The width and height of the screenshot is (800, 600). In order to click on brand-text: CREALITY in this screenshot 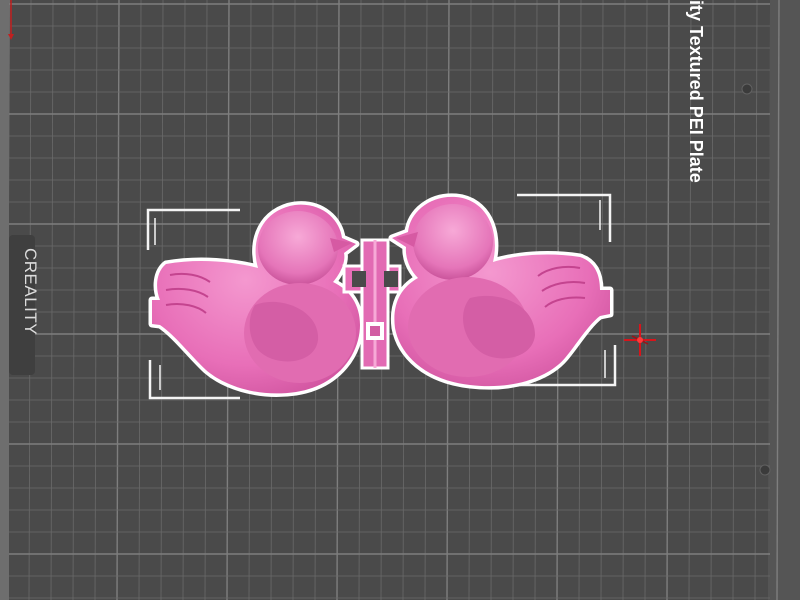, I will do `click(30, 292)`.